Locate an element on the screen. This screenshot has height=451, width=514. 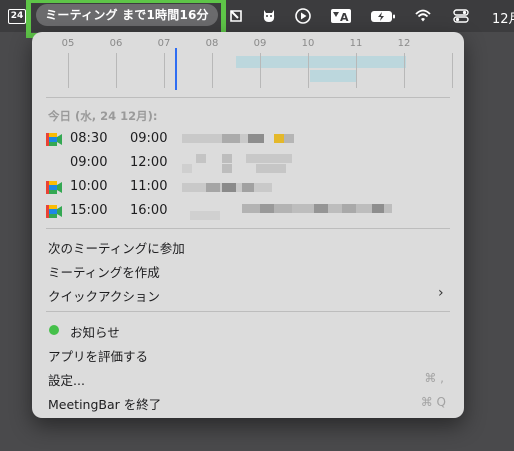
event-start-time: 10:00 is located at coordinates (89, 186).